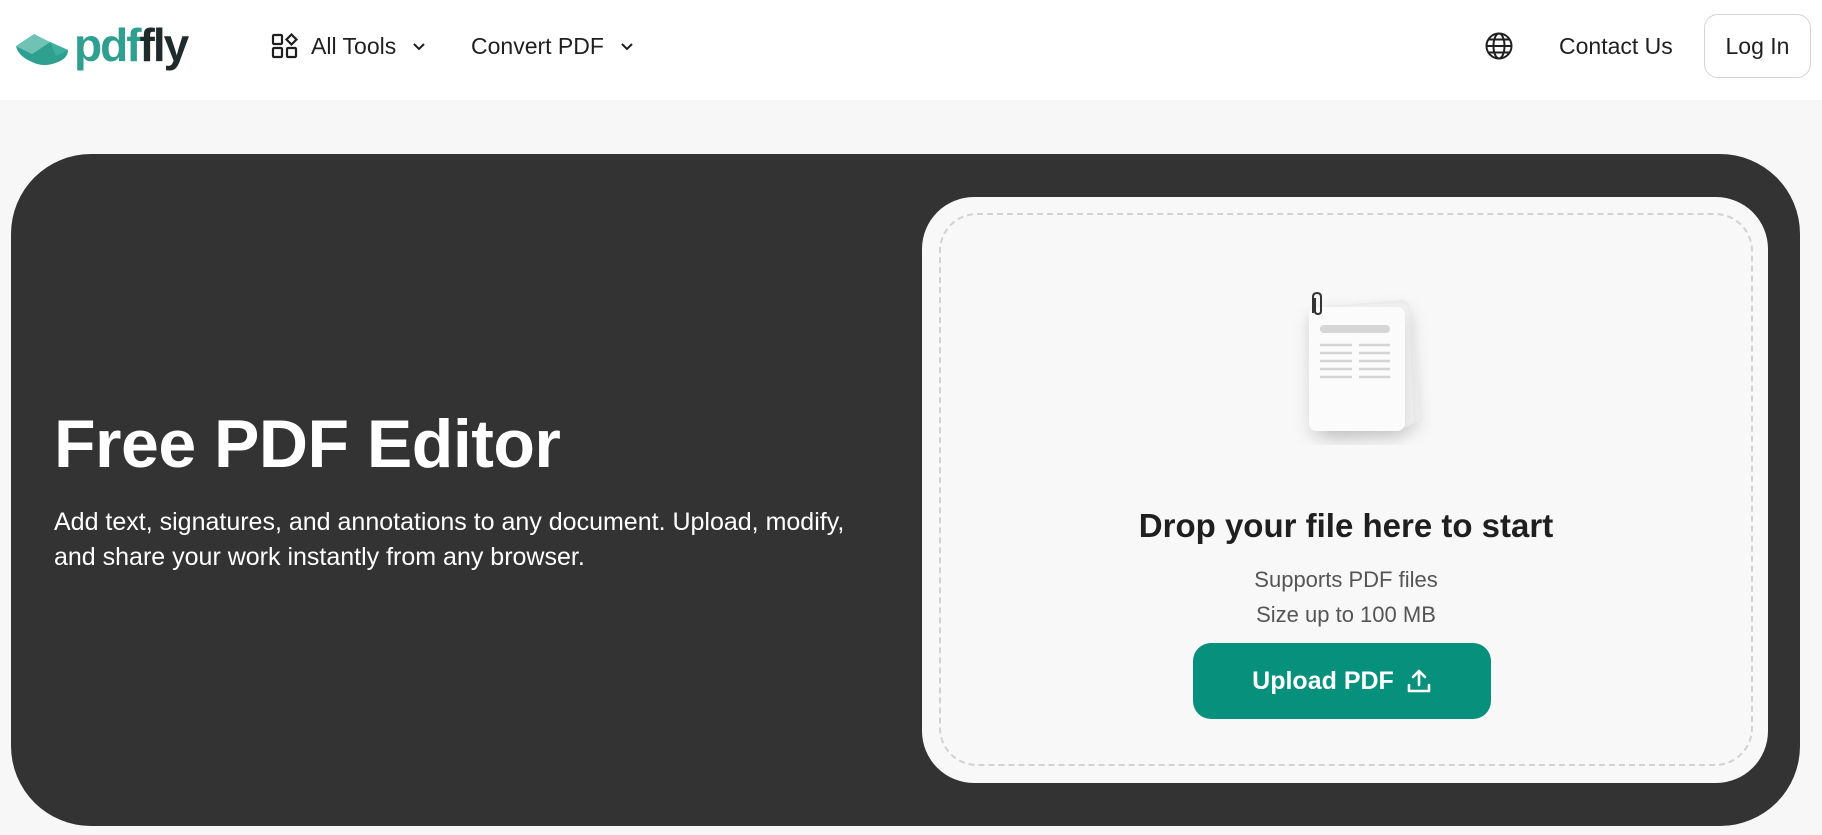 Image resolution: width=1822 pixels, height=835 pixels. I want to click on upload-pdf-label: Upload PDF, so click(1323, 680).